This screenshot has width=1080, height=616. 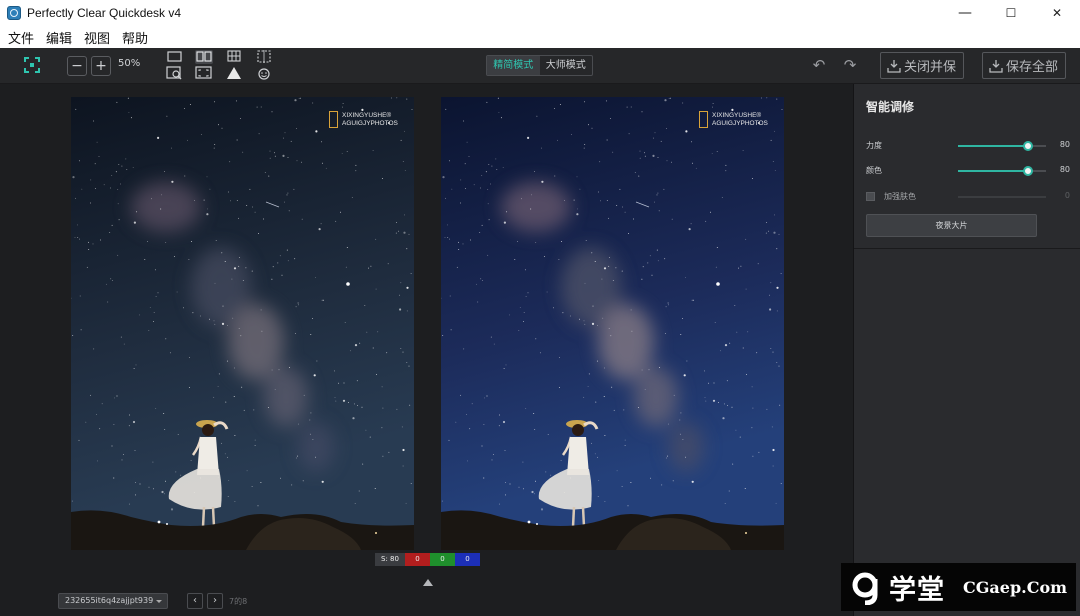 I want to click on skin-tone-checkbox, so click(x=870, y=196).